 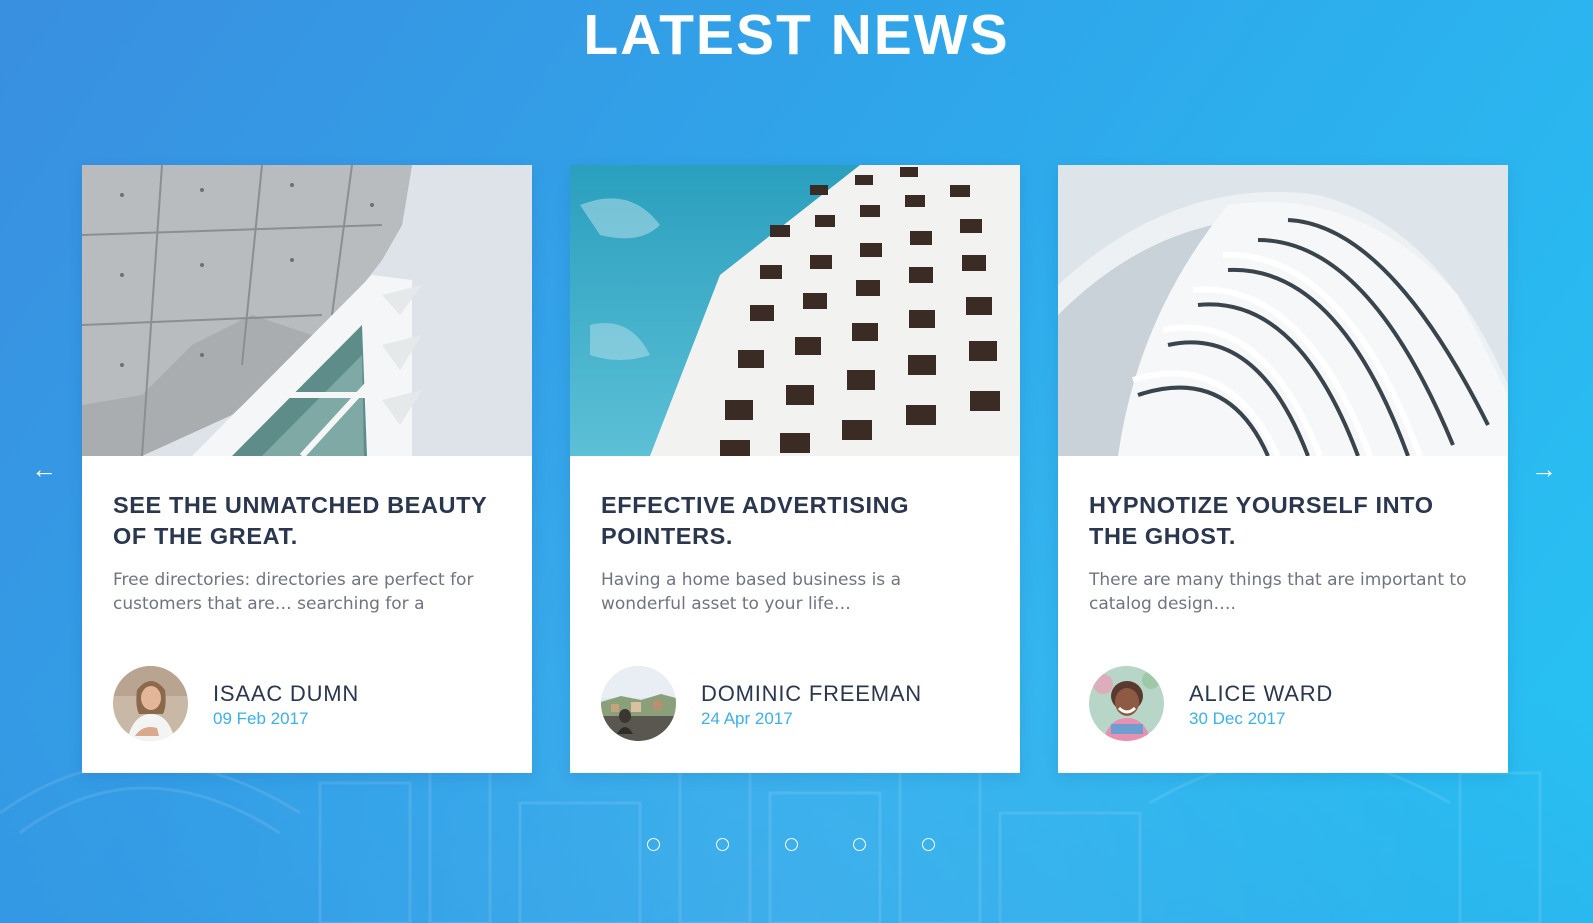 I want to click on carousel-pagination, so click(x=796, y=848).